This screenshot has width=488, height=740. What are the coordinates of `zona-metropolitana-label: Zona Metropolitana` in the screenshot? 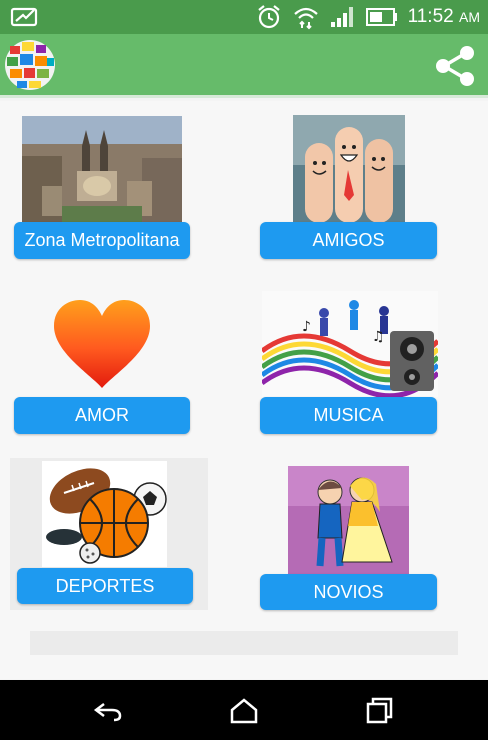 It's located at (102, 240).